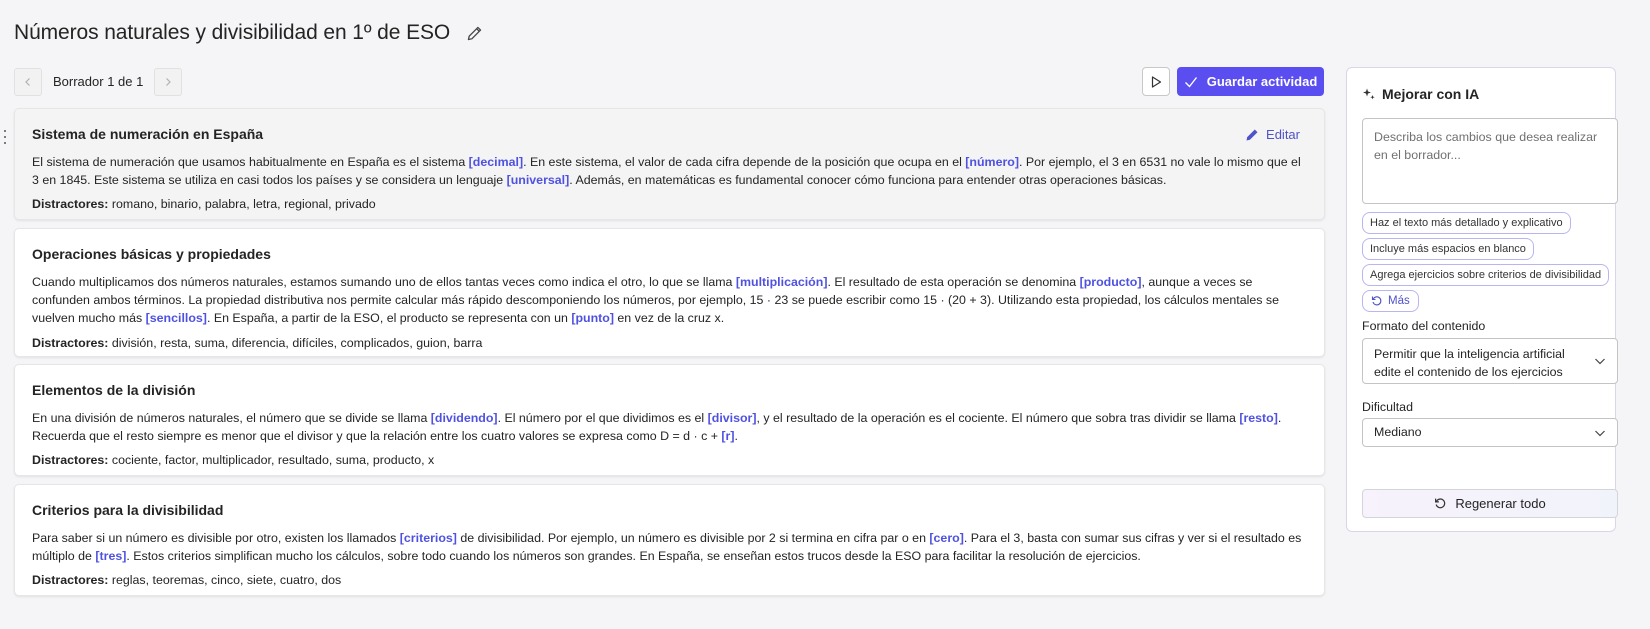 The height and width of the screenshot is (629, 1650). What do you see at coordinates (602, 418) in the screenshot?
I see `text-segment: . El número por el que dividimos es el` at bounding box center [602, 418].